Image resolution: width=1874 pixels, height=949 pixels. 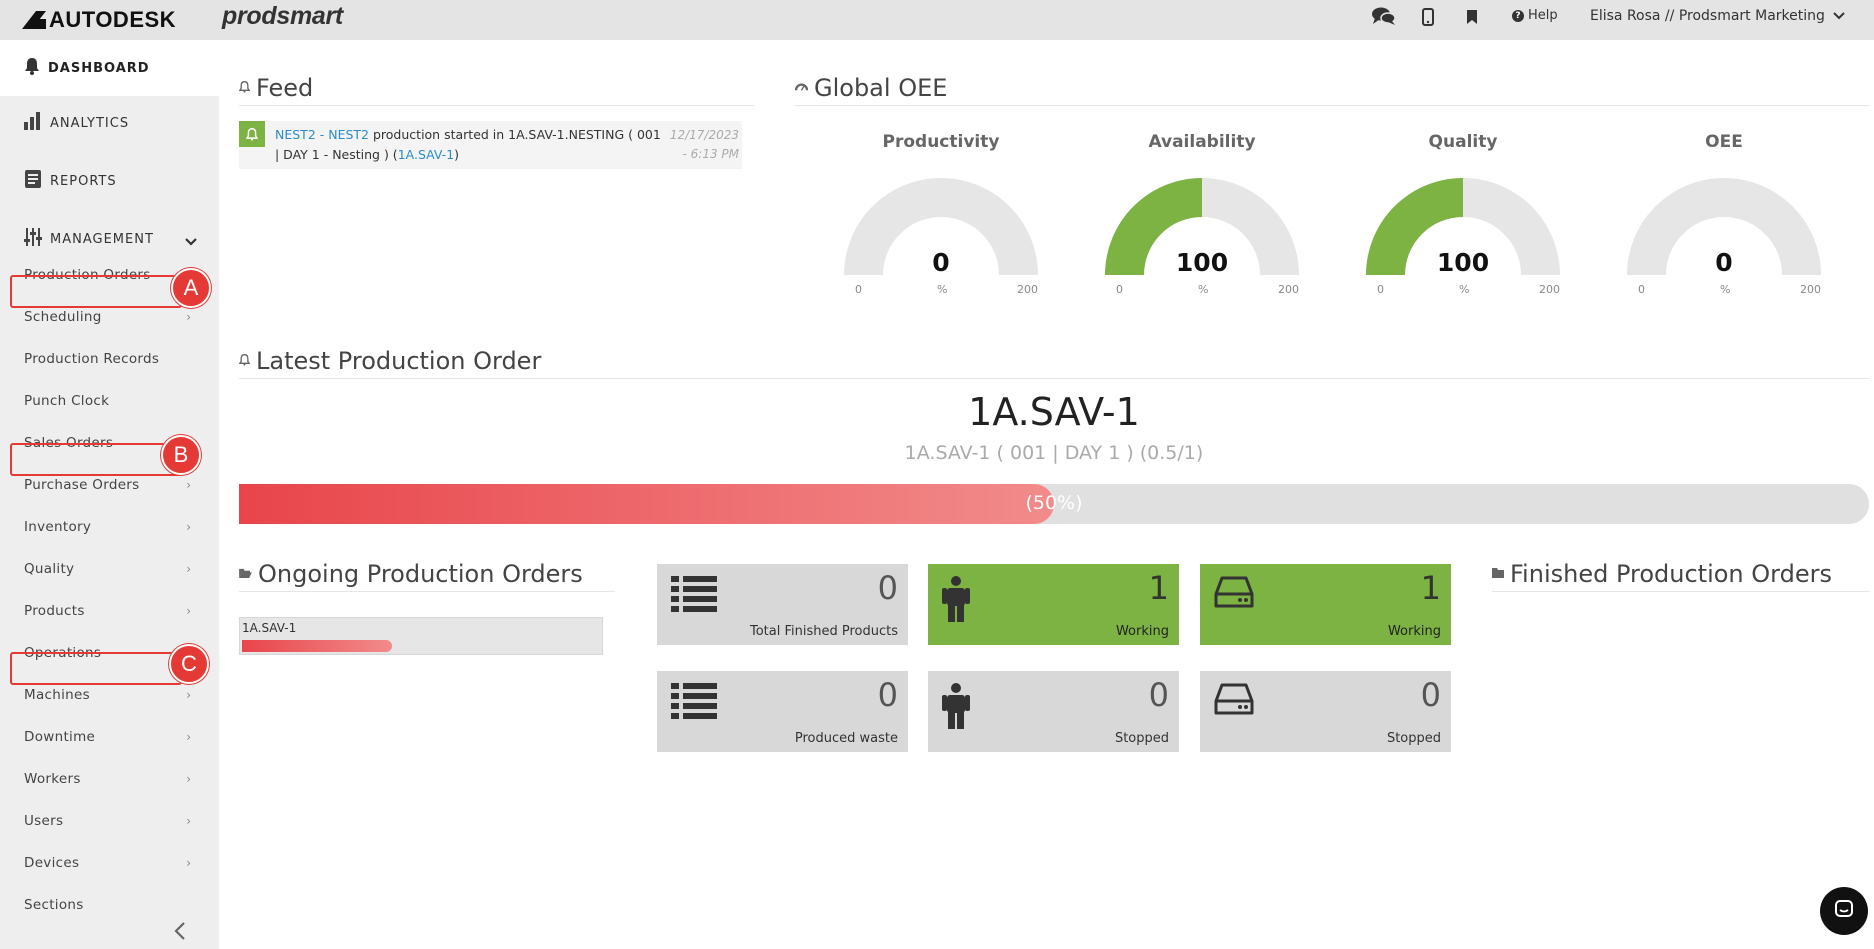 What do you see at coordinates (1498, 574) in the screenshot?
I see `folder-icon` at bounding box center [1498, 574].